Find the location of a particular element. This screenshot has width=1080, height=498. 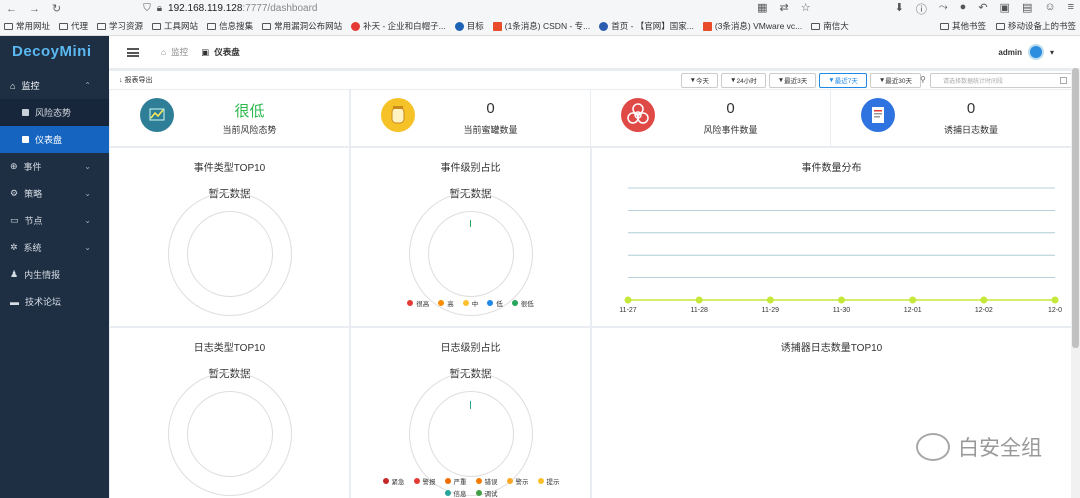

legend-label: 信息 is located at coordinates (460, 494).